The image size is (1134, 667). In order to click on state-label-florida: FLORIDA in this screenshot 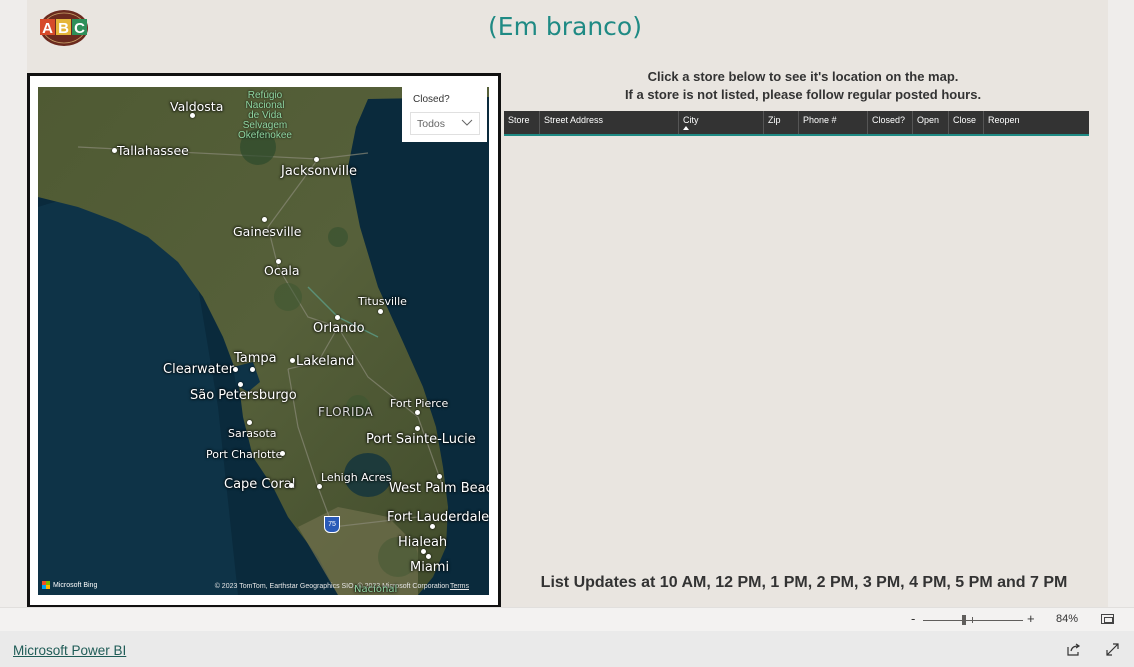, I will do `click(346, 412)`.